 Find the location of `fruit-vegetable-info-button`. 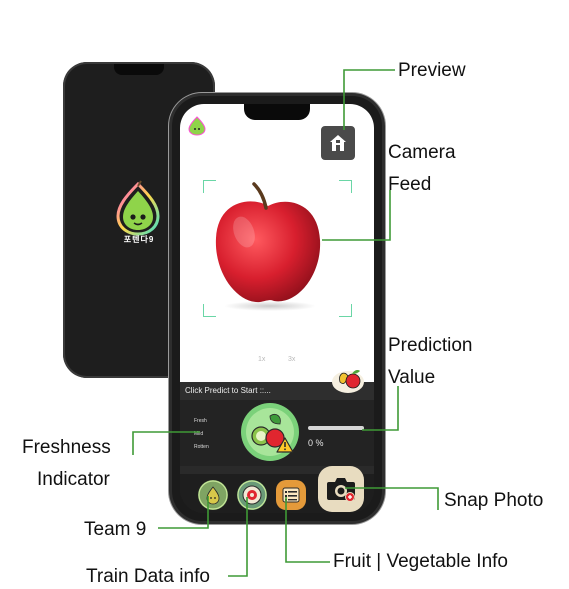

fruit-vegetable-info-button is located at coordinates (291, 495).